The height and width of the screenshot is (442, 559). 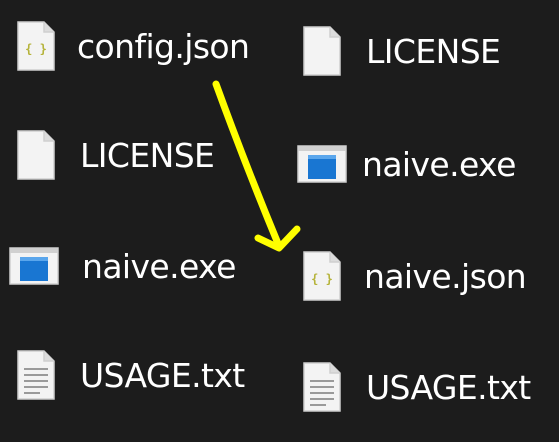 What do you see at coordinates (163, 46) in the screenshot?
I see `file-name: config.json` at bounding box center [163, 46].